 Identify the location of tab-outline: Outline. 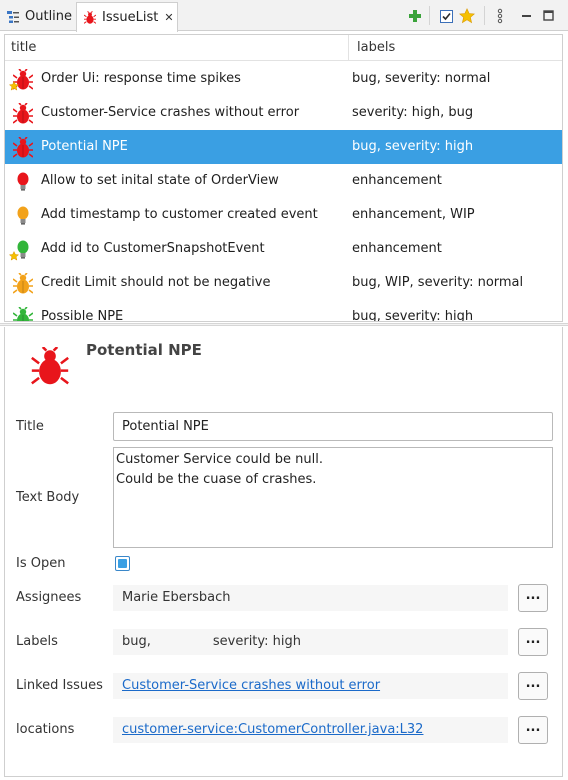
(38, 16).